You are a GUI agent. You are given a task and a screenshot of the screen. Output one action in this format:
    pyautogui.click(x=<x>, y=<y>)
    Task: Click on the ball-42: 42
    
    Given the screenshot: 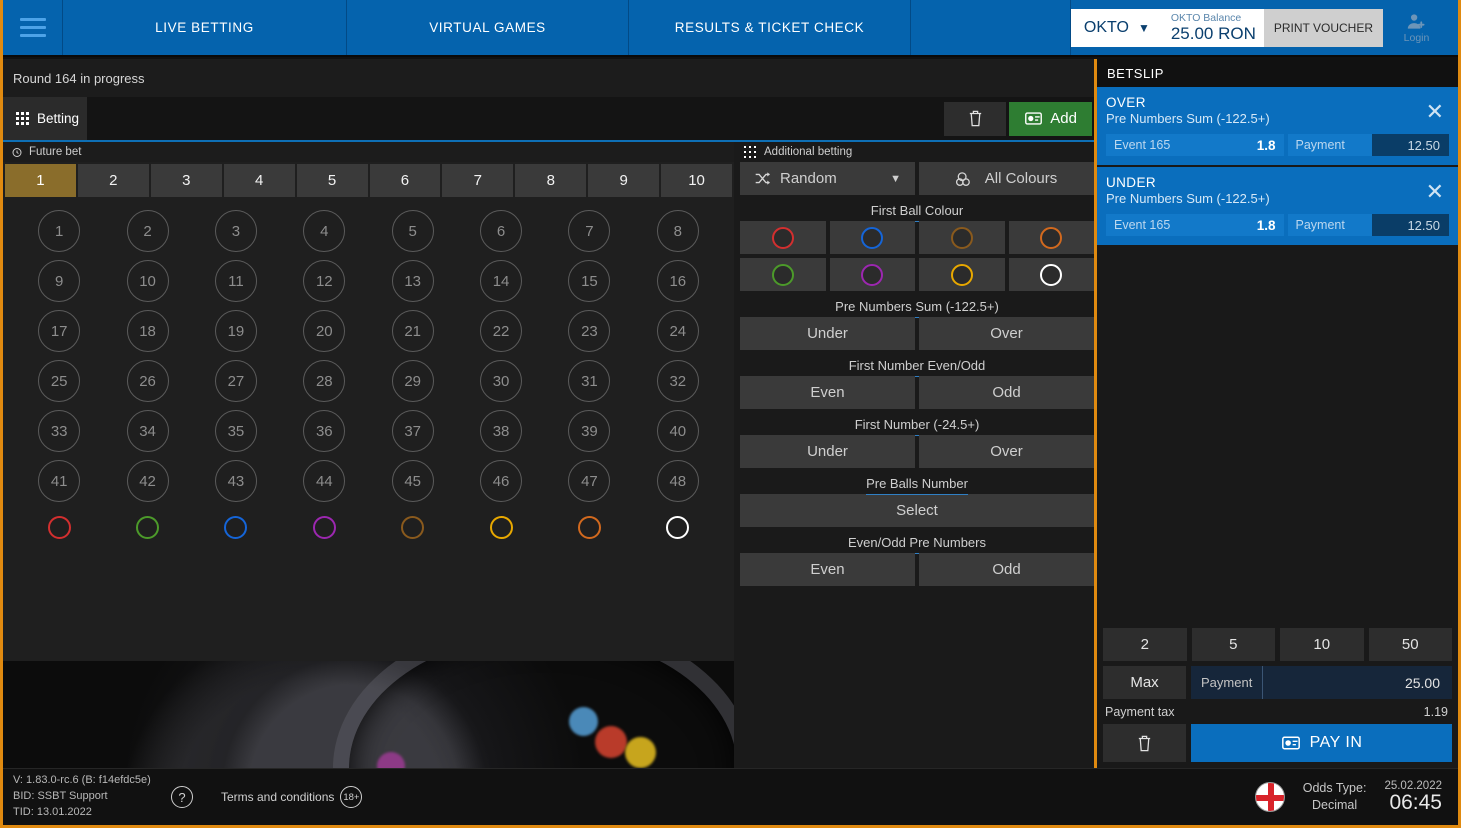 What is the action you would take?
    pyautogui.click(x=147, y=481)
    